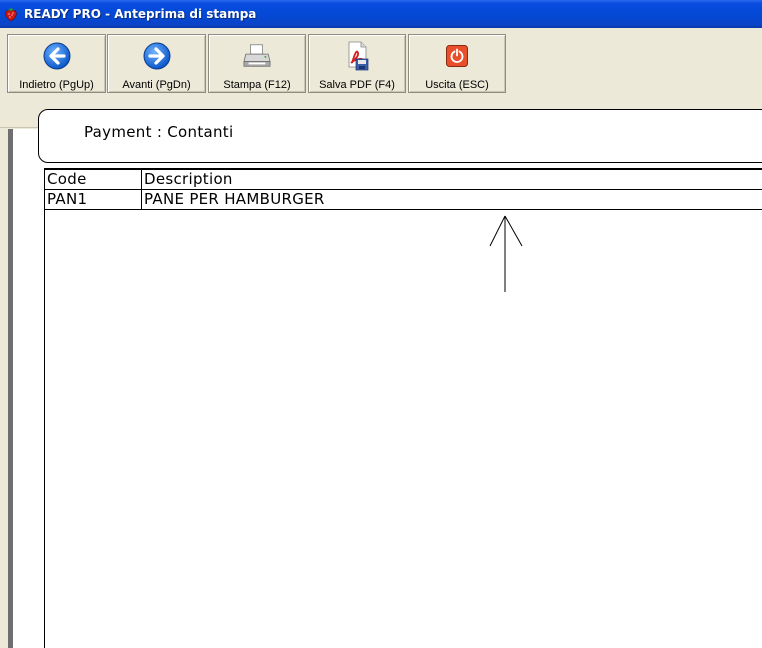 This screenshot has height=648, width=762. What do you see at coordinates (159, 132) in the screenshot?
I see `payment-line: Payment : Contanti` at bounding box center [159, 132].